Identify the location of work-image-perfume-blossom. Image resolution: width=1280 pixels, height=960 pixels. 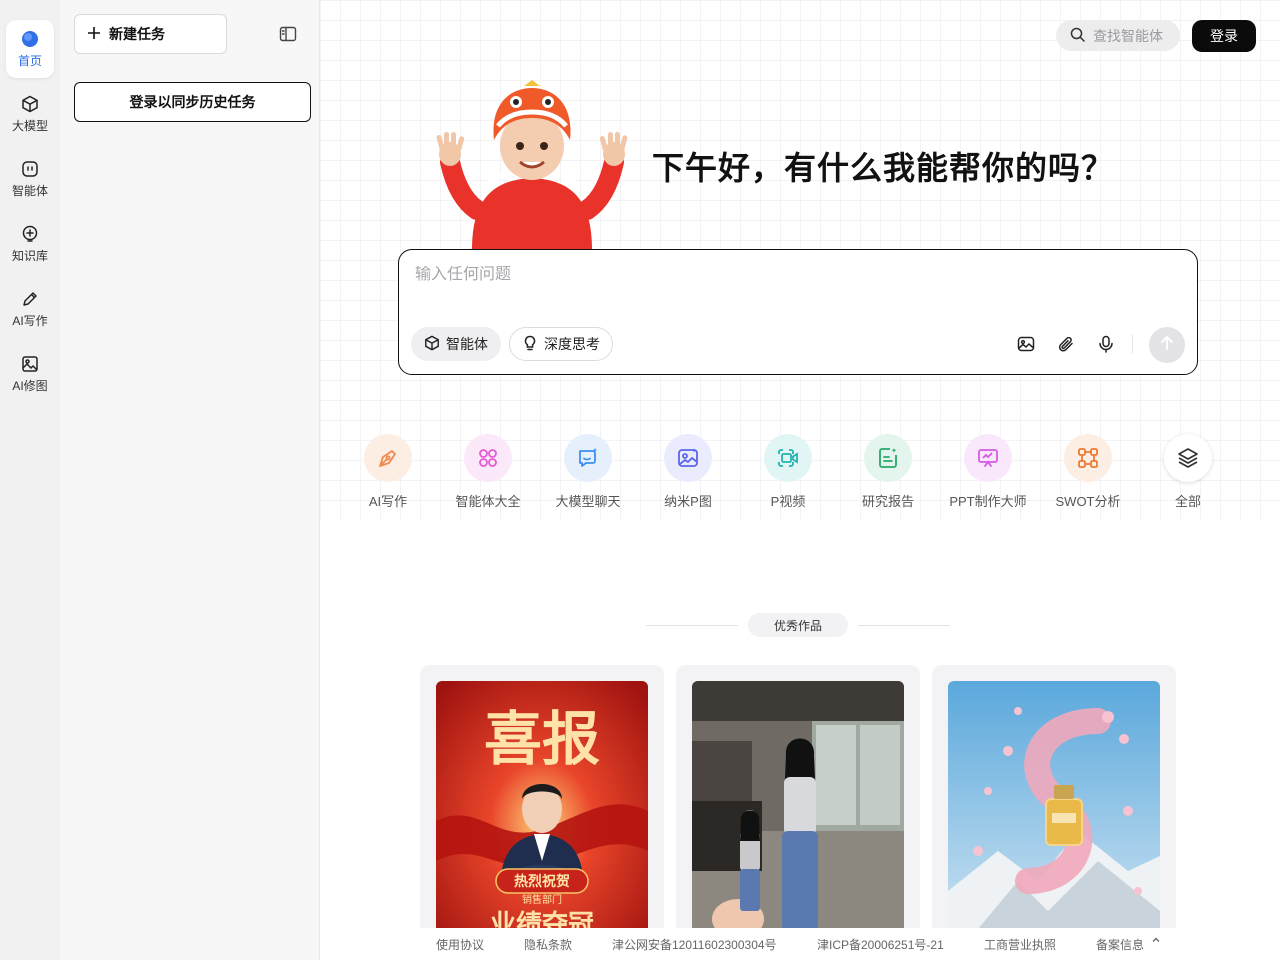
(1054, 811).